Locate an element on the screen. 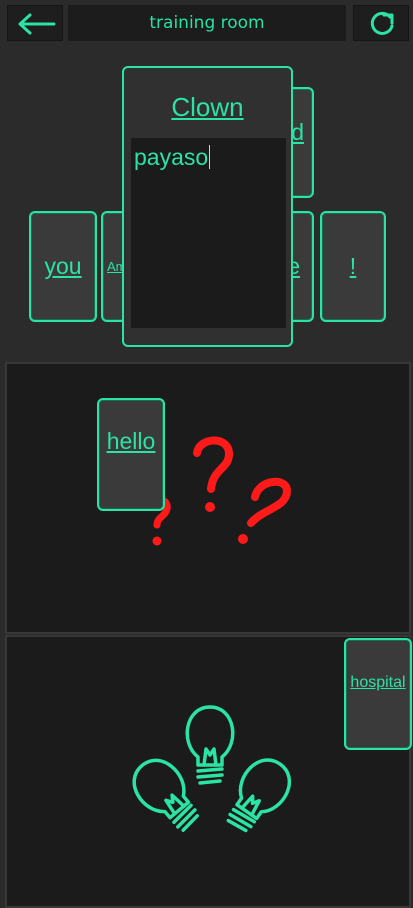  word-card-label: hello is located at coordinates (131, 441).